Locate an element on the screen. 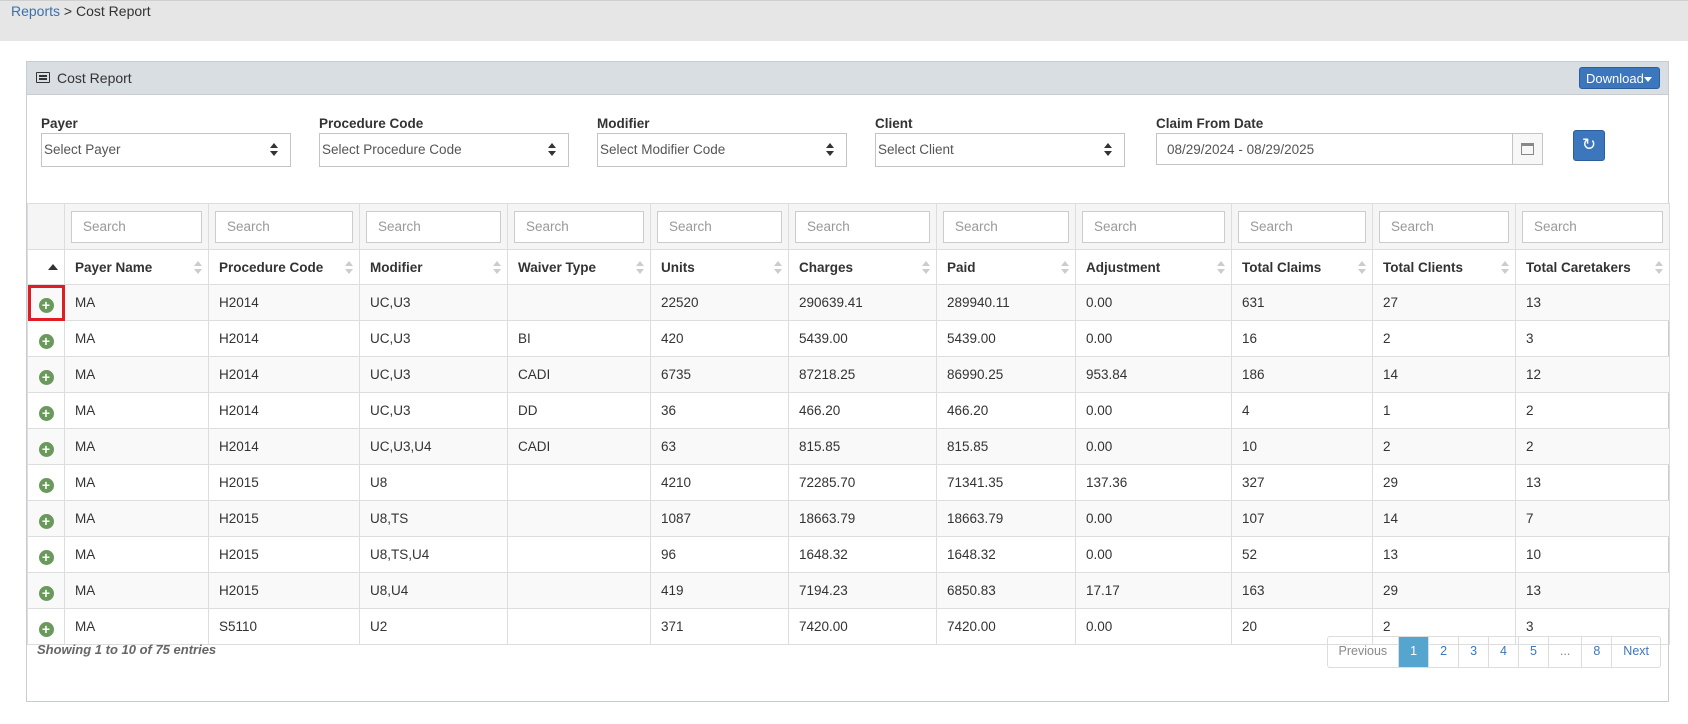 The image size is (1688, 724). column-header-adjustment: Adjustment is located at coordinates (1153, 267).